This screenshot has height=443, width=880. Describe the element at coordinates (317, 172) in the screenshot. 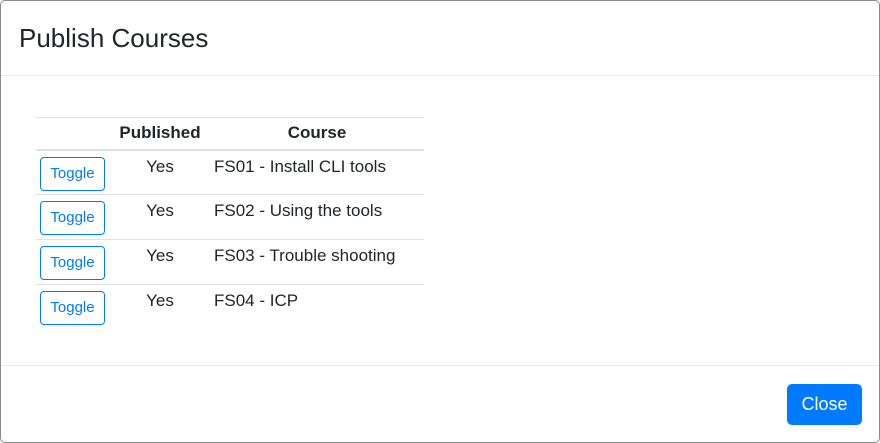

I see `course-name: FS01 - Install CLI tools` at that location.